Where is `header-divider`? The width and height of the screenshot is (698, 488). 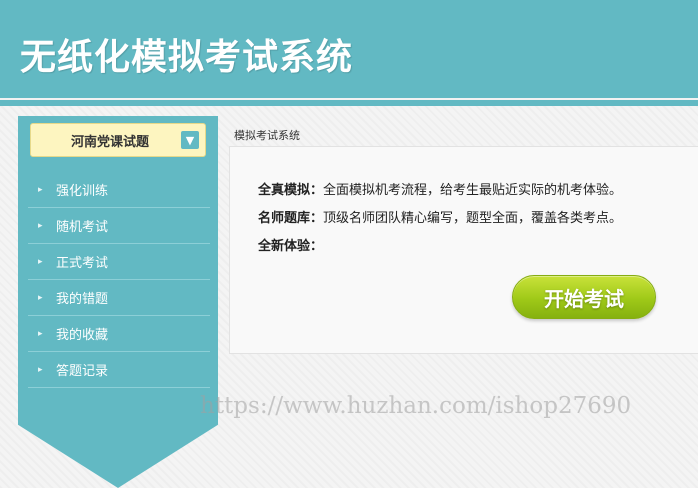
header-divider is located at coordinates (349, 103).